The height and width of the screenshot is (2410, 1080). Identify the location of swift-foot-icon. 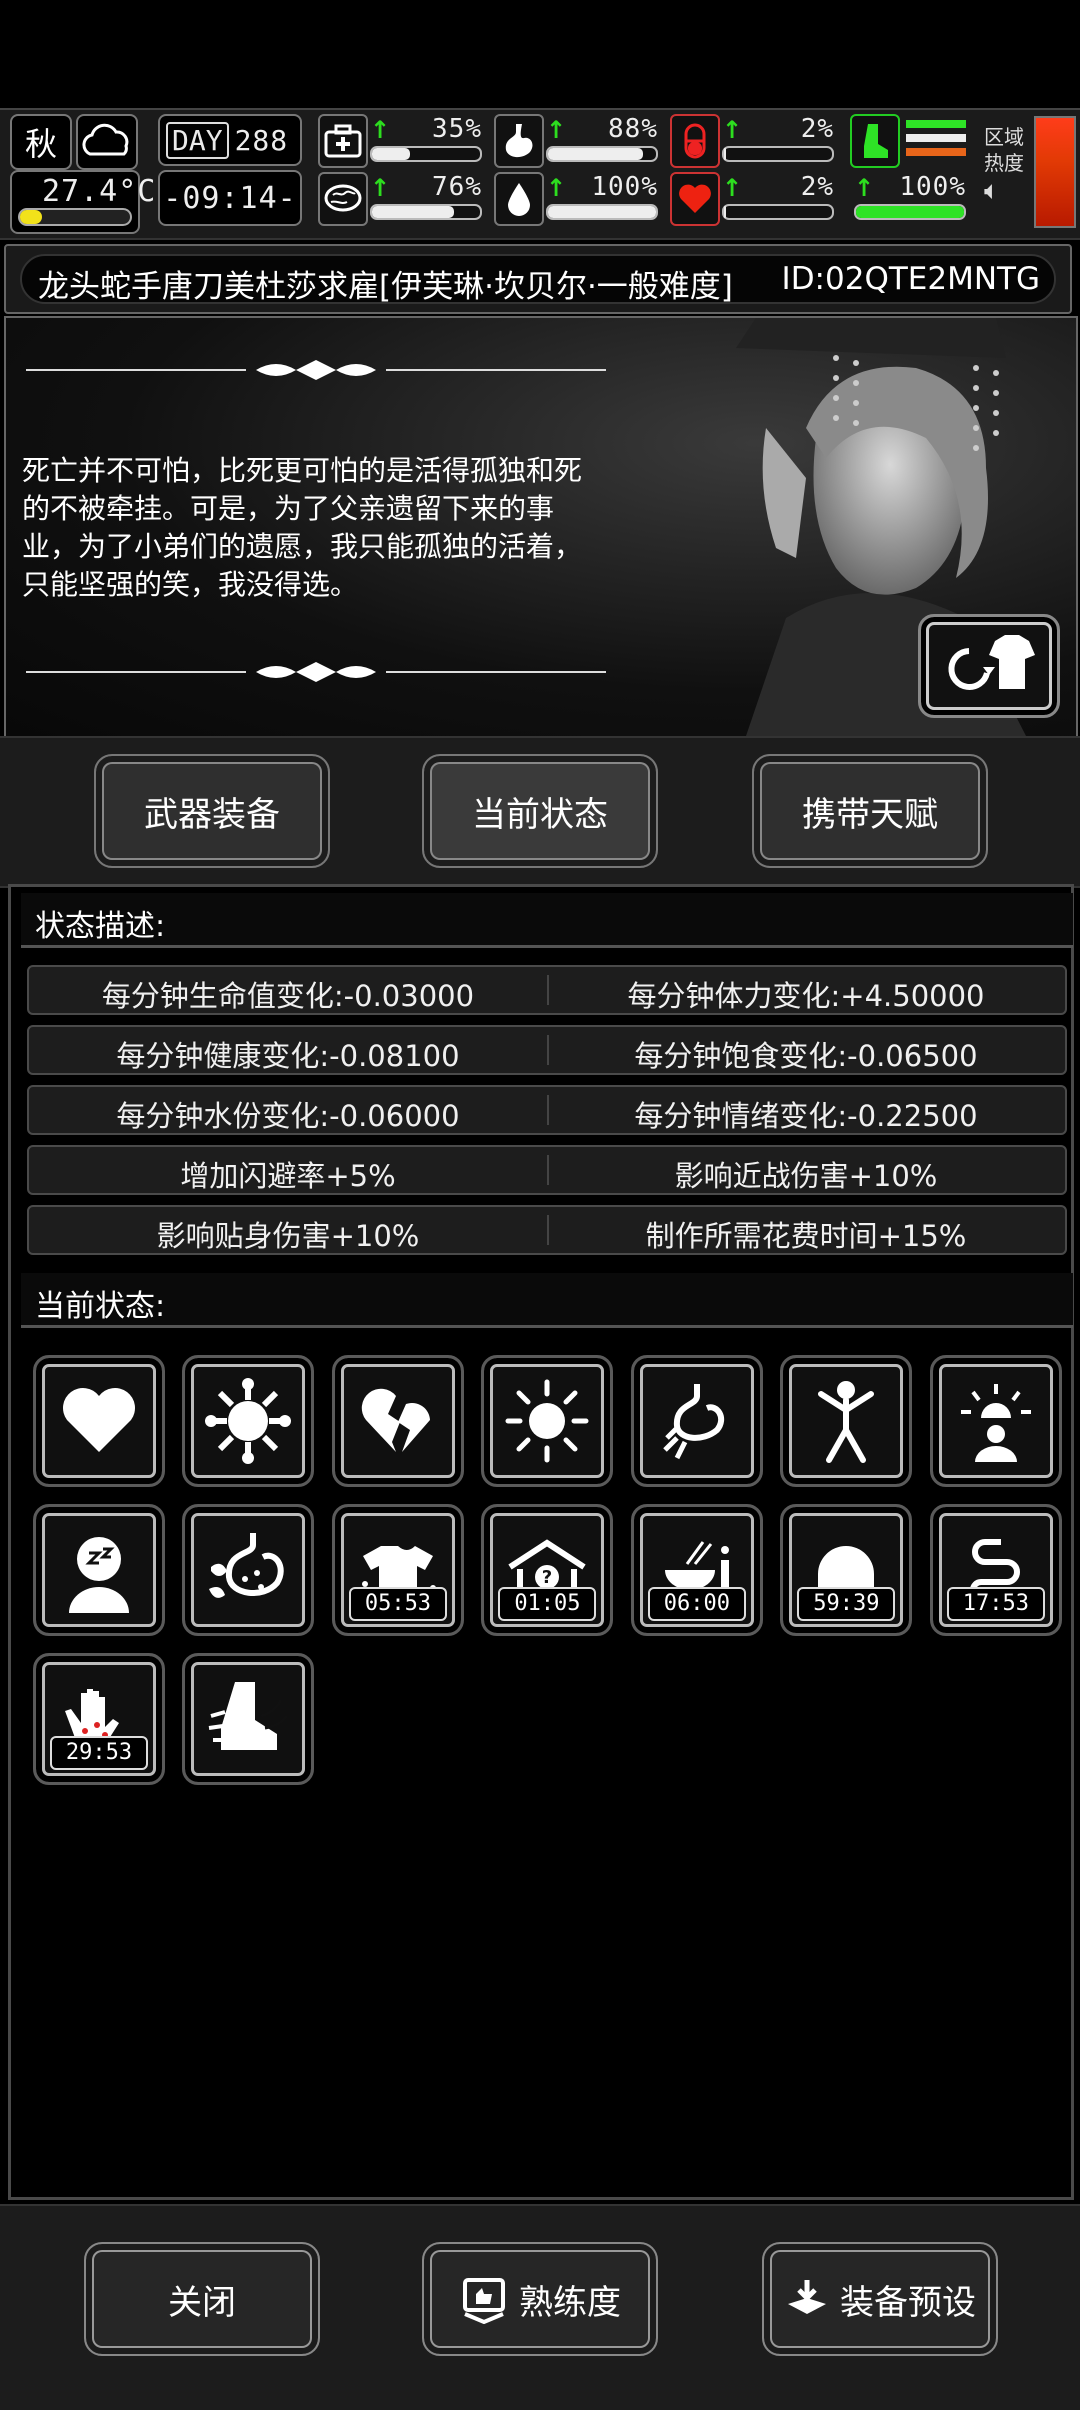
(248, 1719).